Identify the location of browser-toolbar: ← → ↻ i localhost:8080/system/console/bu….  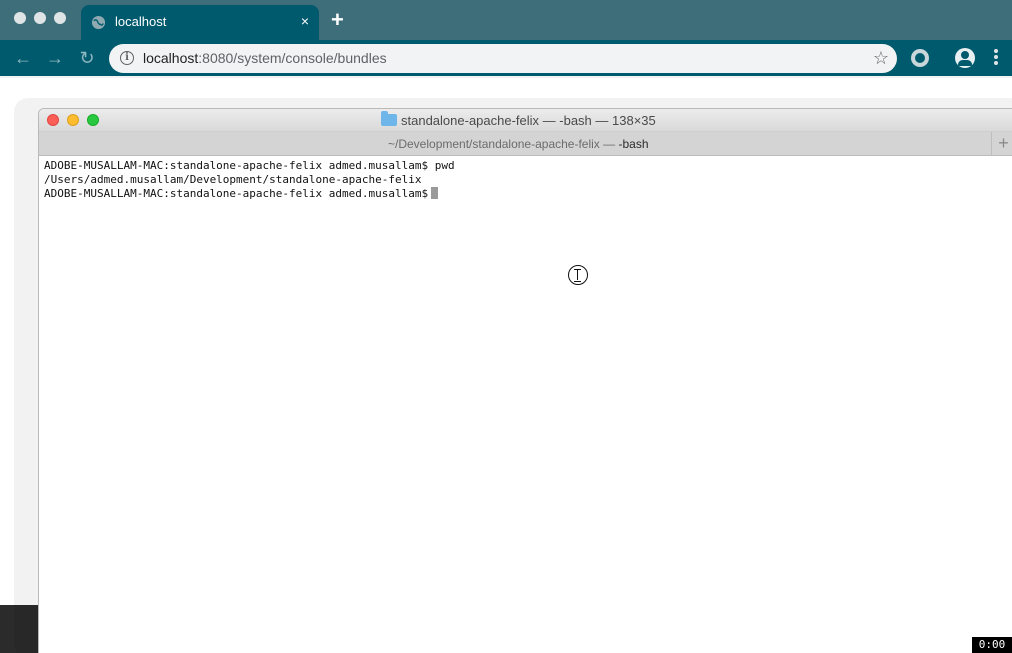
(506, 58).